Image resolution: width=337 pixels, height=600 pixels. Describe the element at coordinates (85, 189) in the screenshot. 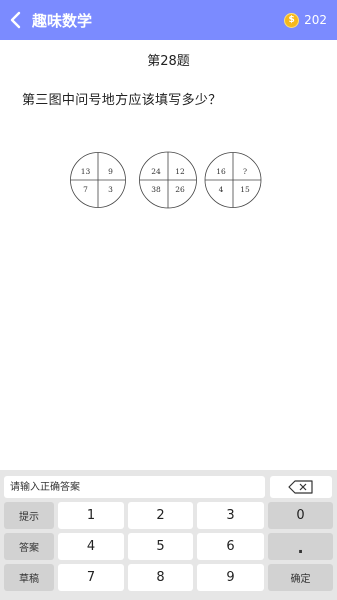

I see `circle-1-bottom-left: 7` at that location.